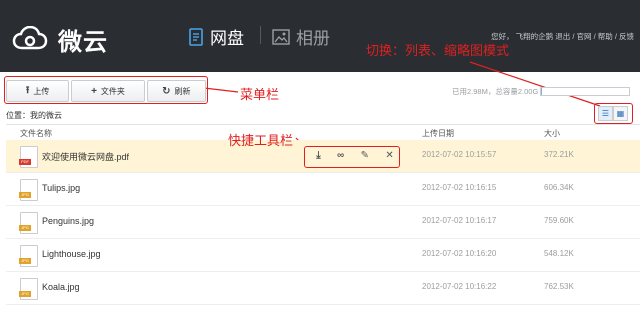  I want to click on file-date: 2012-07-02 10:16:15, so click(459, 187).